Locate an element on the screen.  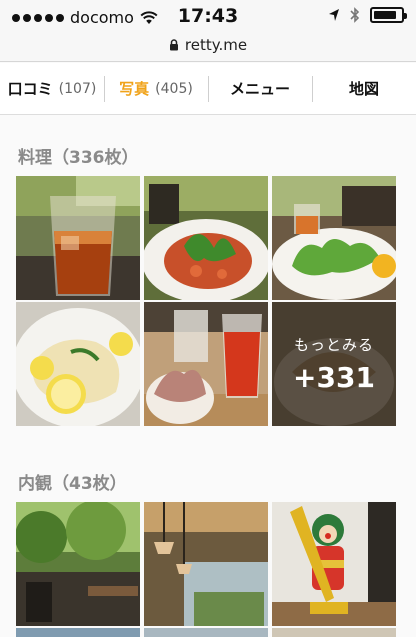
food-section-title: 料理（336枚） is located at coordinates (78, 158).